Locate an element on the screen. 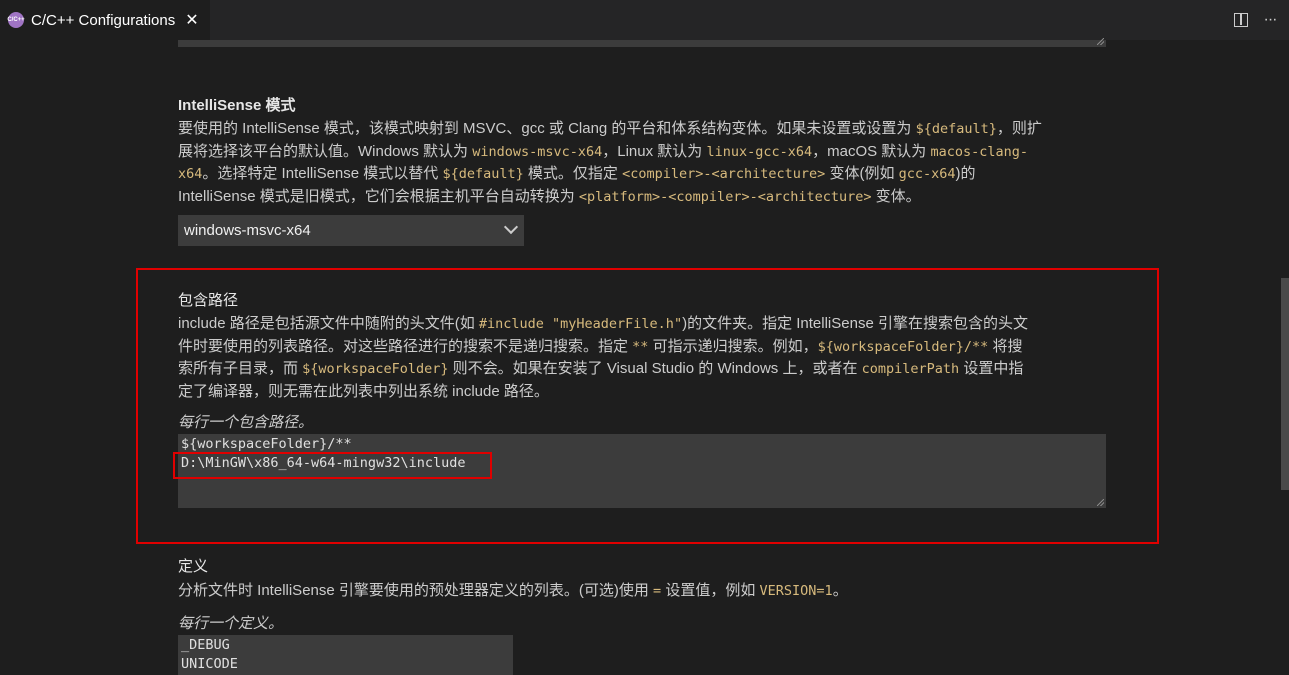  tab-cpp-configurations: C/C++ C/C++ Configurations ✕ is located at coordinates (105, 20).